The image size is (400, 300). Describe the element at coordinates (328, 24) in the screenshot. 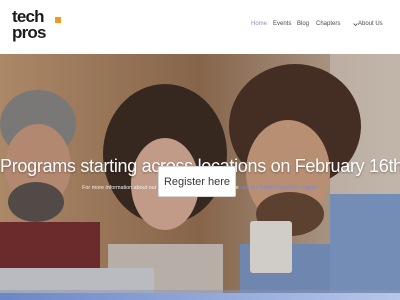

I see `nav-chapters-label: Chapters` at that location.